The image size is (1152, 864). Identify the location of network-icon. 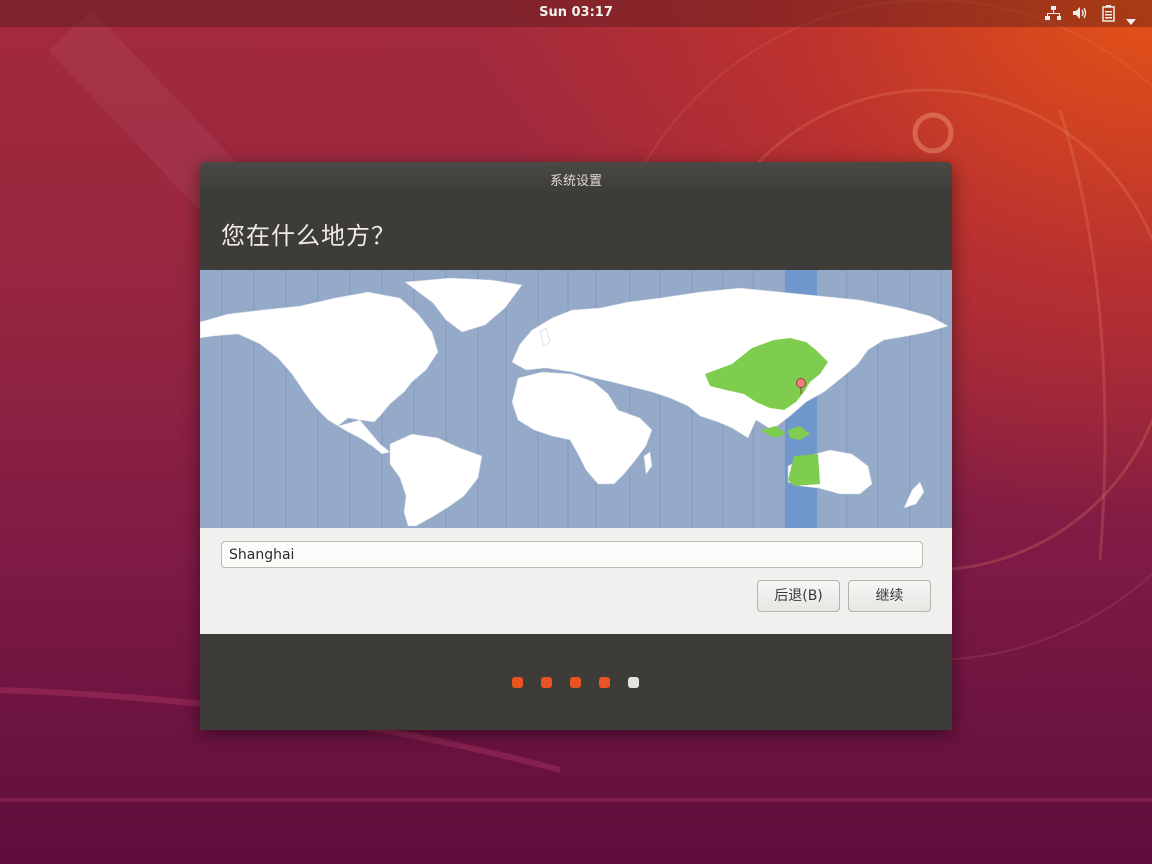
(1053, 15).